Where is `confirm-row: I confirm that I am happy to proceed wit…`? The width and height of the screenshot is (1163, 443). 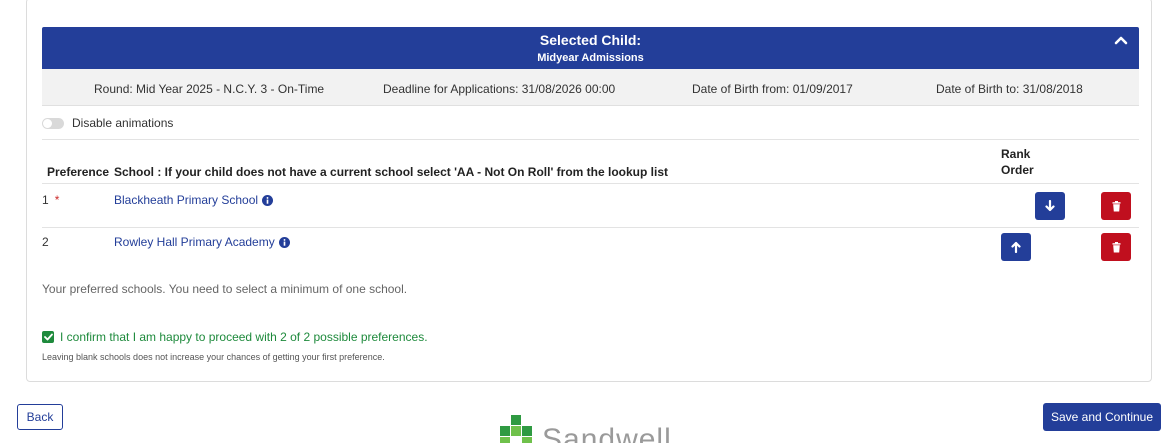
confirm-row: I confirm that I am happy to proceed wit… is located at coordinates (235, 337).